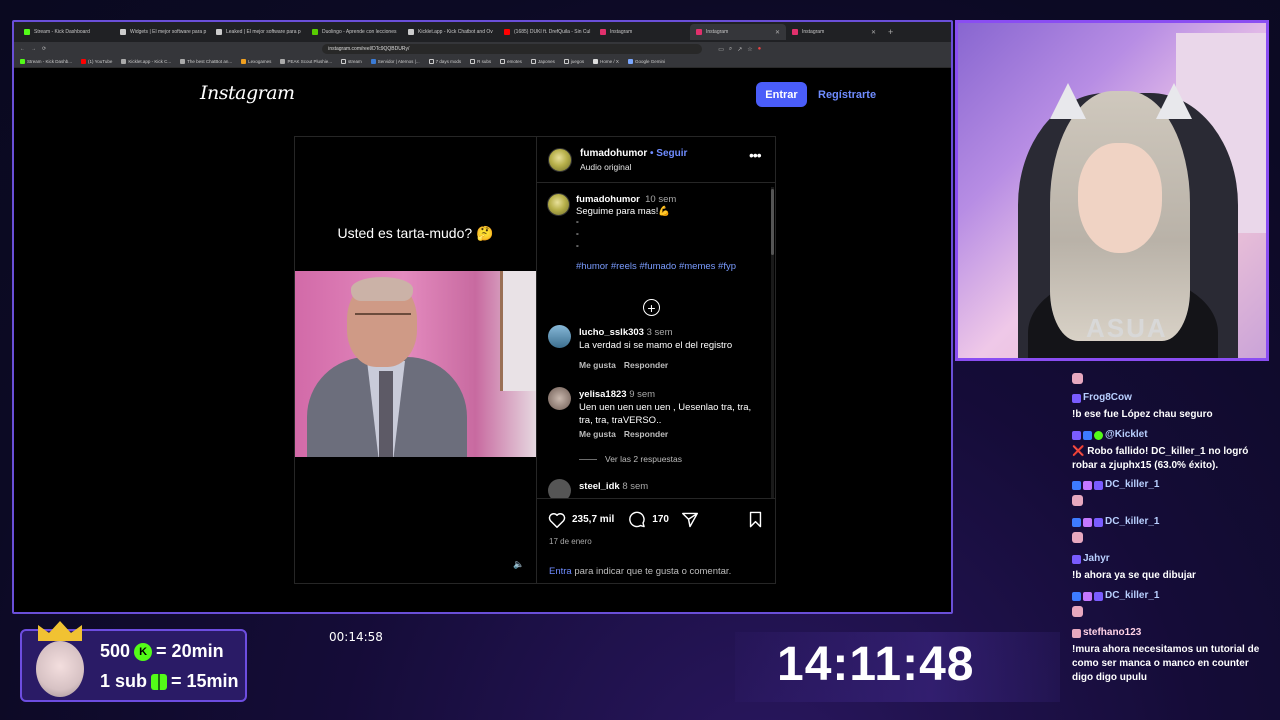 This screenshot has height=720, width=1280. What do you see at coordinates (755, 155) in the screenshot?
I see `more-options-icon: •••` at bounding box center [755, 155].